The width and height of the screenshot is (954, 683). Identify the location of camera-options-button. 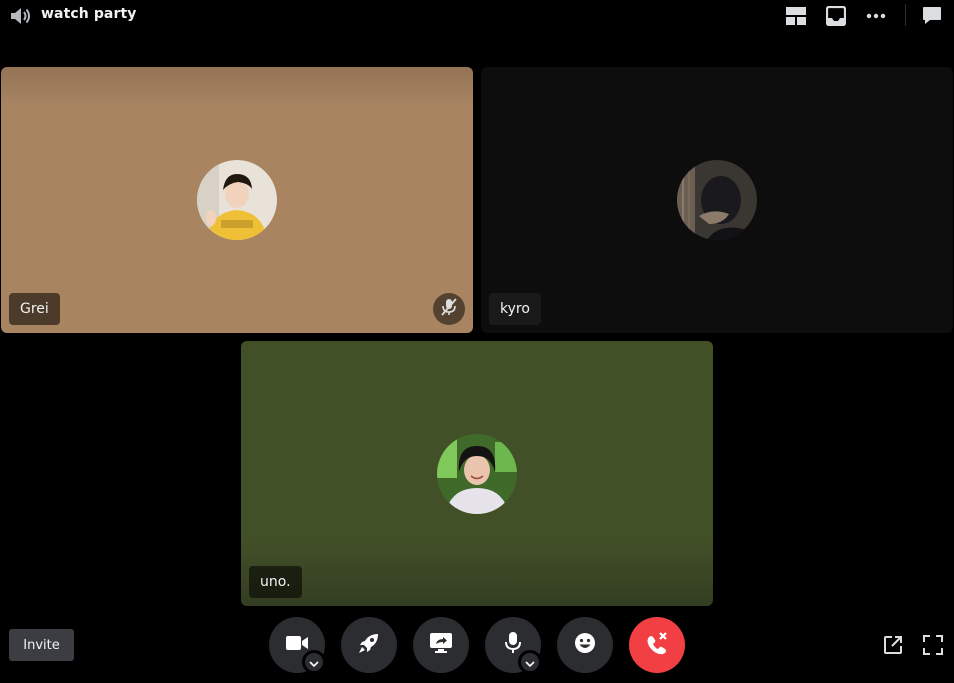
(314, 662).